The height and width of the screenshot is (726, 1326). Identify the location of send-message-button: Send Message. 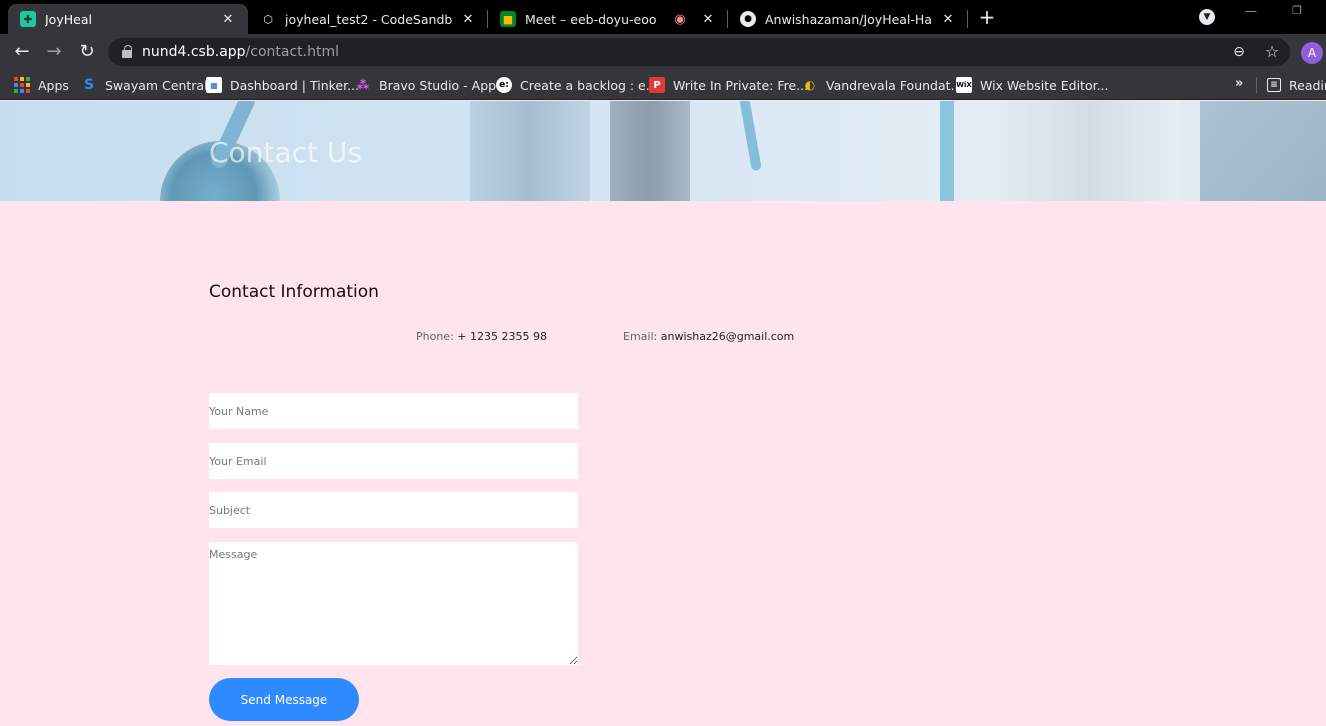
(284, 699).